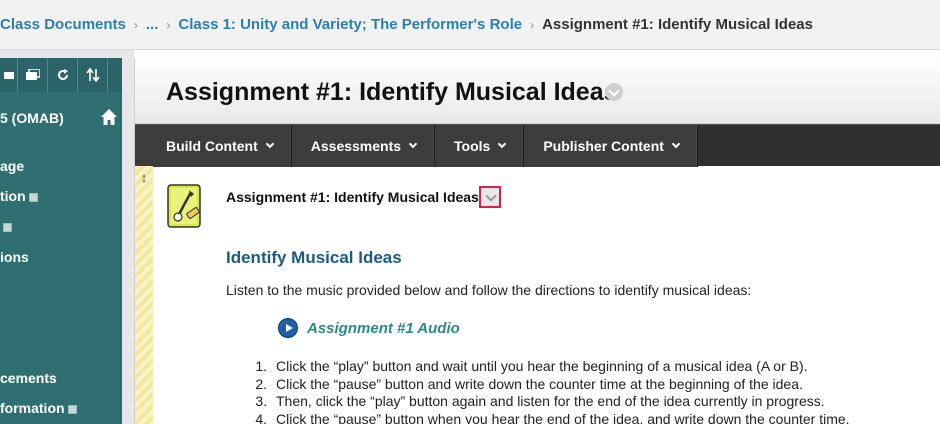 Image resolution: width=940 pixels, height=424 pixels. I want to click on tools-menu: Tools, so click(480, 146).